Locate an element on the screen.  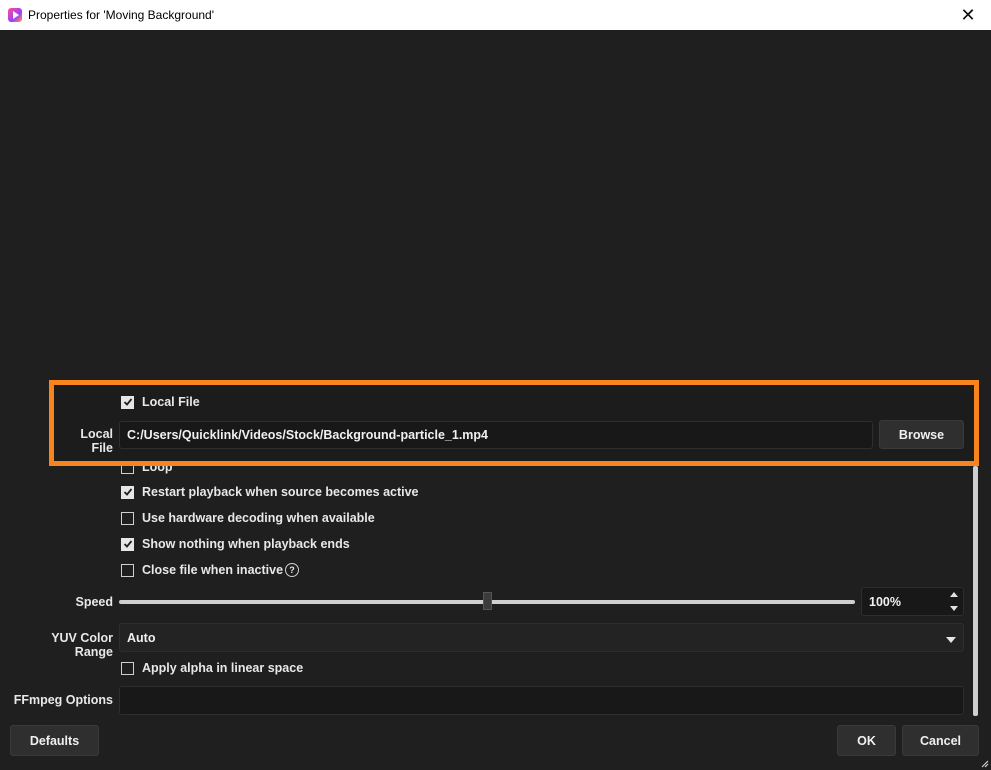
checkbox-close-when-inactive is located at coordinates (127, 570).